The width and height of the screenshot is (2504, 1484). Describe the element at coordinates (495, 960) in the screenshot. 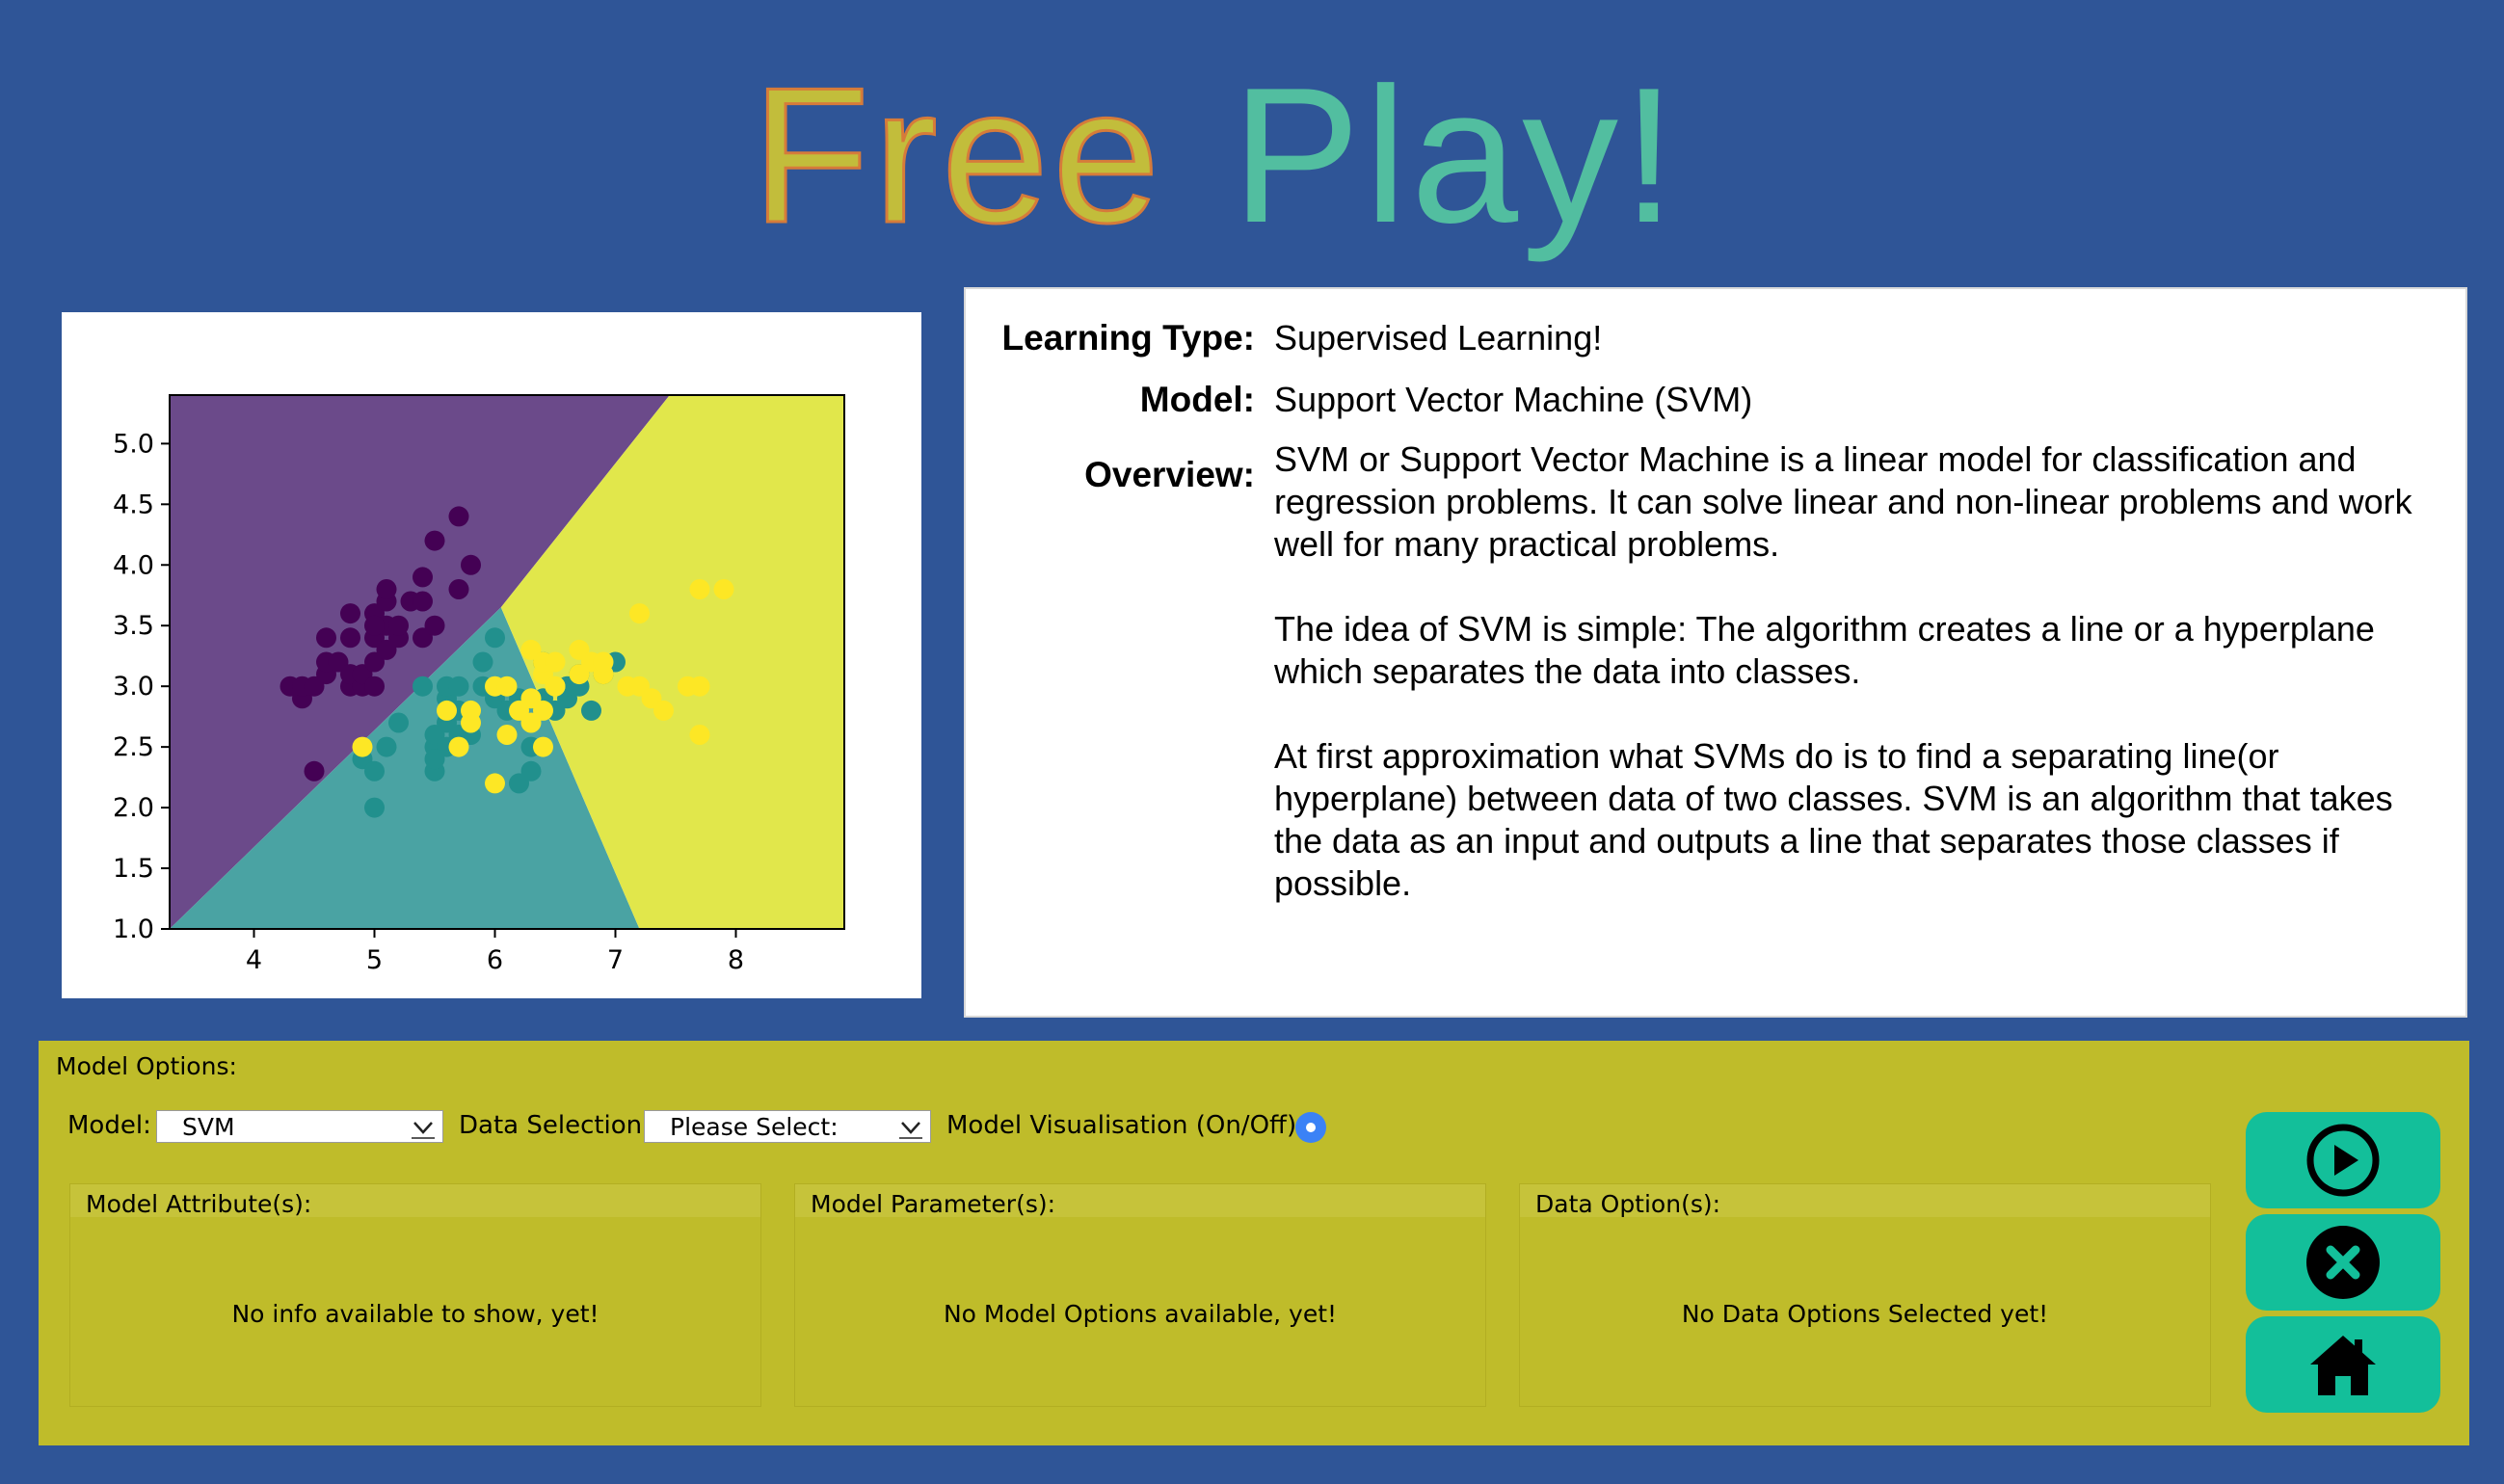

I see `x-tick-label: 6` at that location.